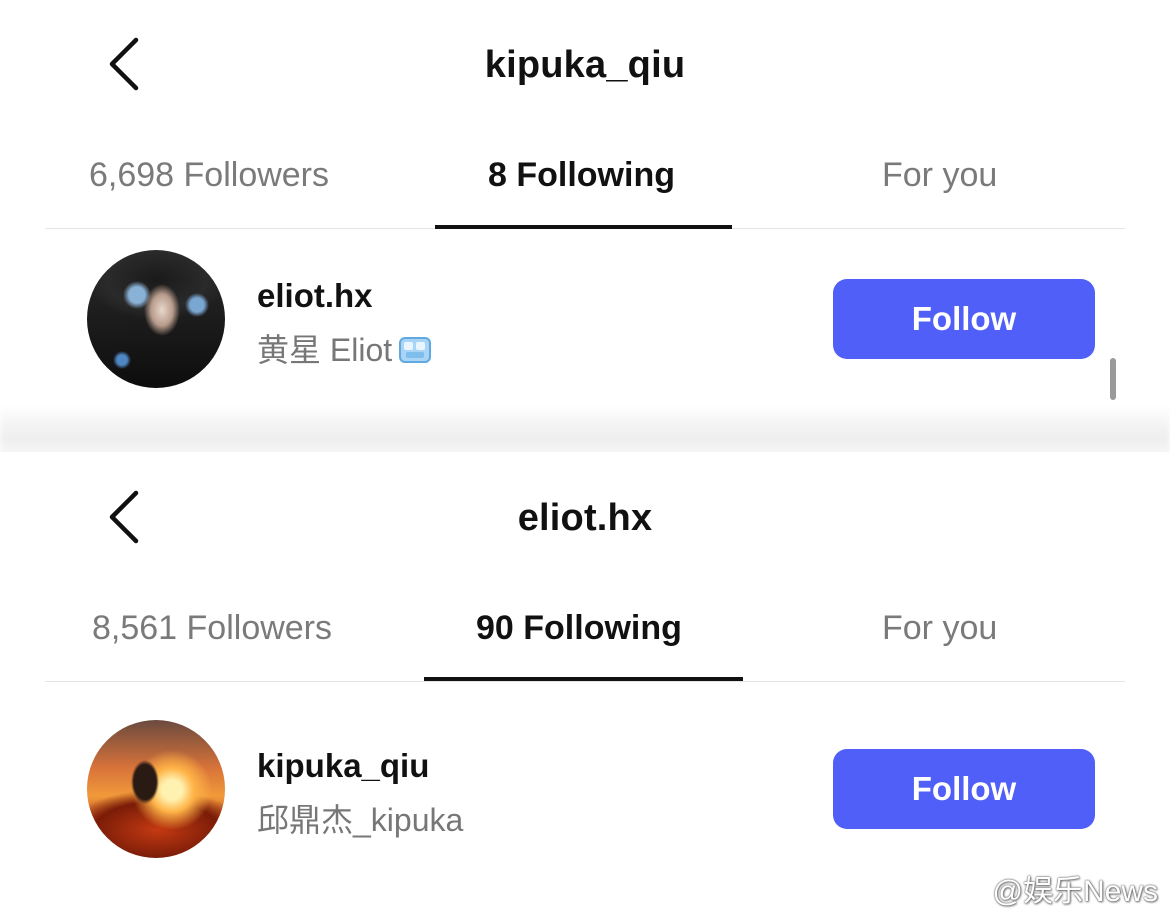  I want to click on weibo-logo-icon, so click(966, 888).